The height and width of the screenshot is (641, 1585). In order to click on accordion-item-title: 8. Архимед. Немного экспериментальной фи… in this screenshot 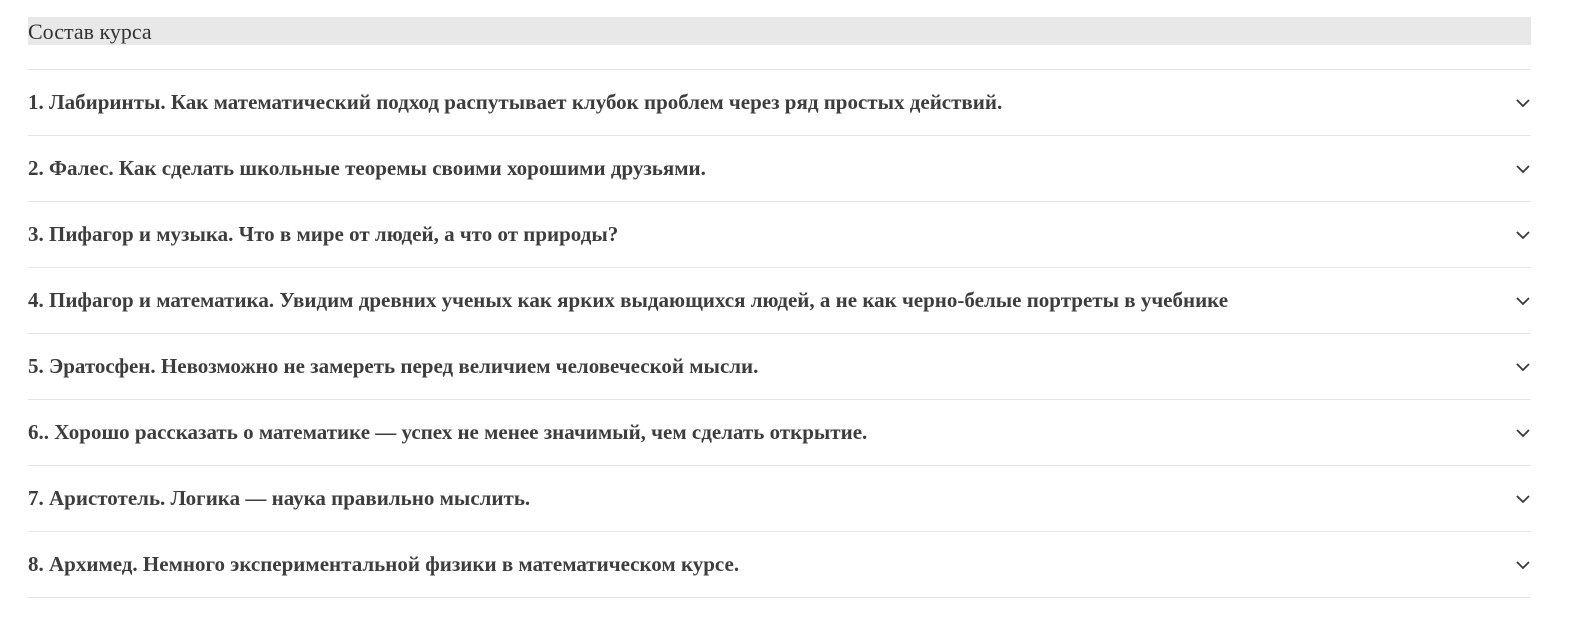, I will do `click(384, 564)`.